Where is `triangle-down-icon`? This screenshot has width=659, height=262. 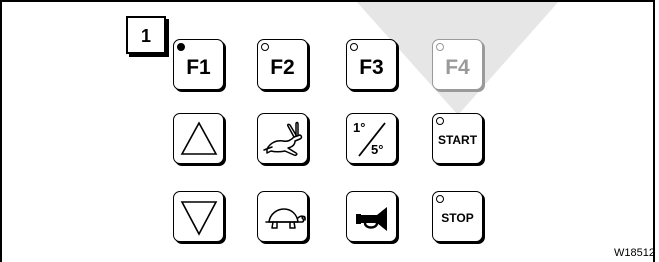
triangle-down-icon is located at coordinates (199, 218).